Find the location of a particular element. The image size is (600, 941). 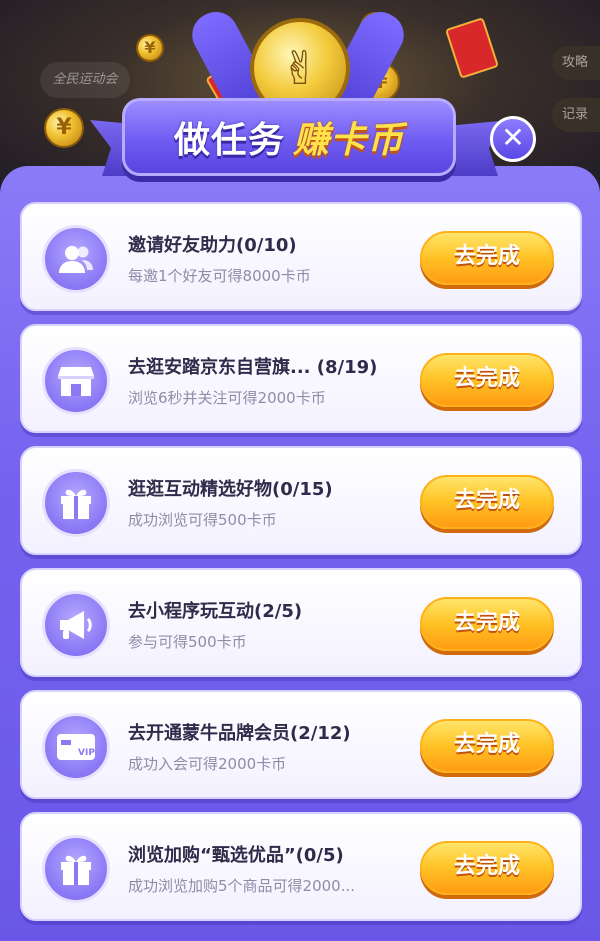

banner-subtitle: 赚卡币 is located at coordinates (349, 140).